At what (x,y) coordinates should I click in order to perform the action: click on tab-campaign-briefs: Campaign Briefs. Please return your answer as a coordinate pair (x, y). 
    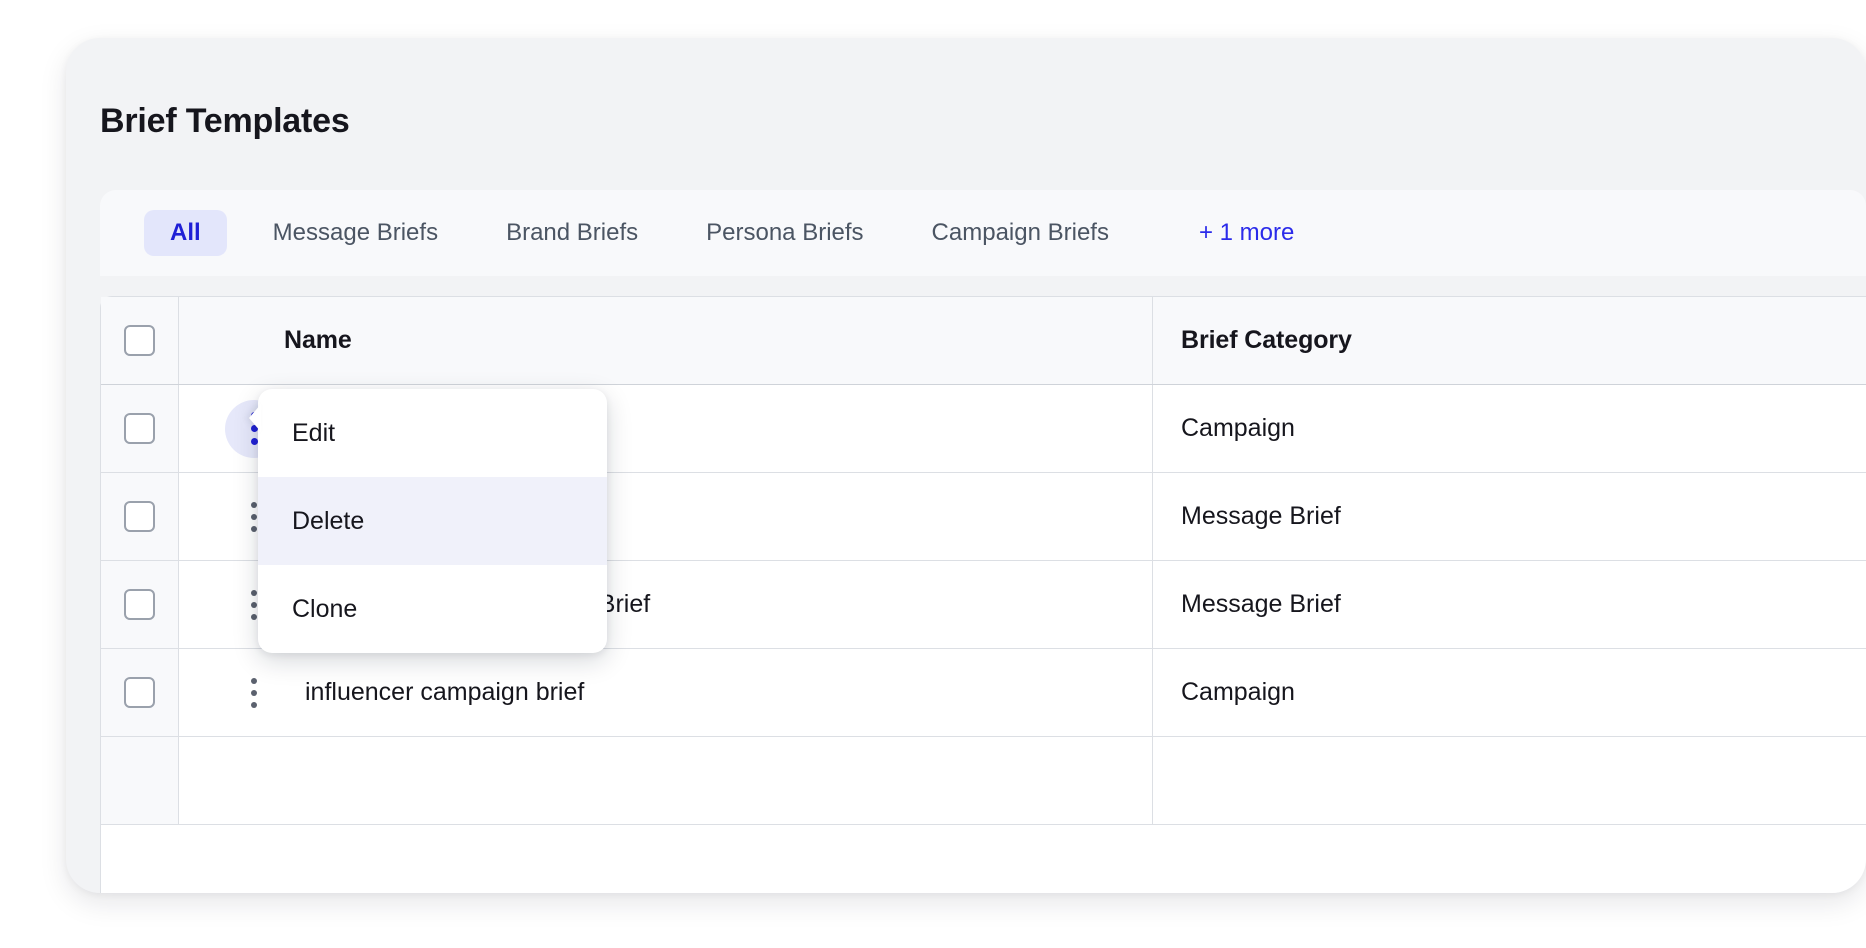
    Looking at the image, I should click on (1020, 233).